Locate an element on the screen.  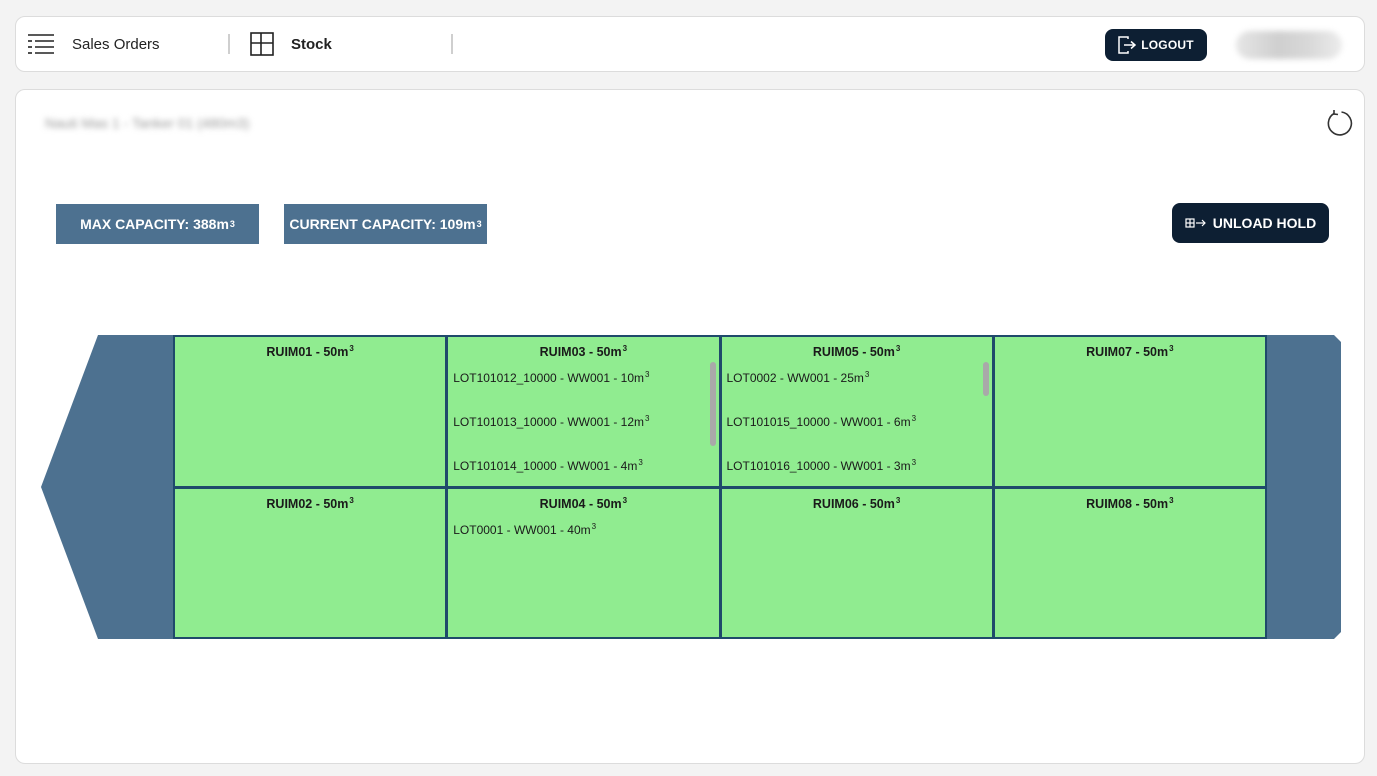
lot-item-label: LOT0002 - WW001 - 25m is located at coordinates (795, 378).